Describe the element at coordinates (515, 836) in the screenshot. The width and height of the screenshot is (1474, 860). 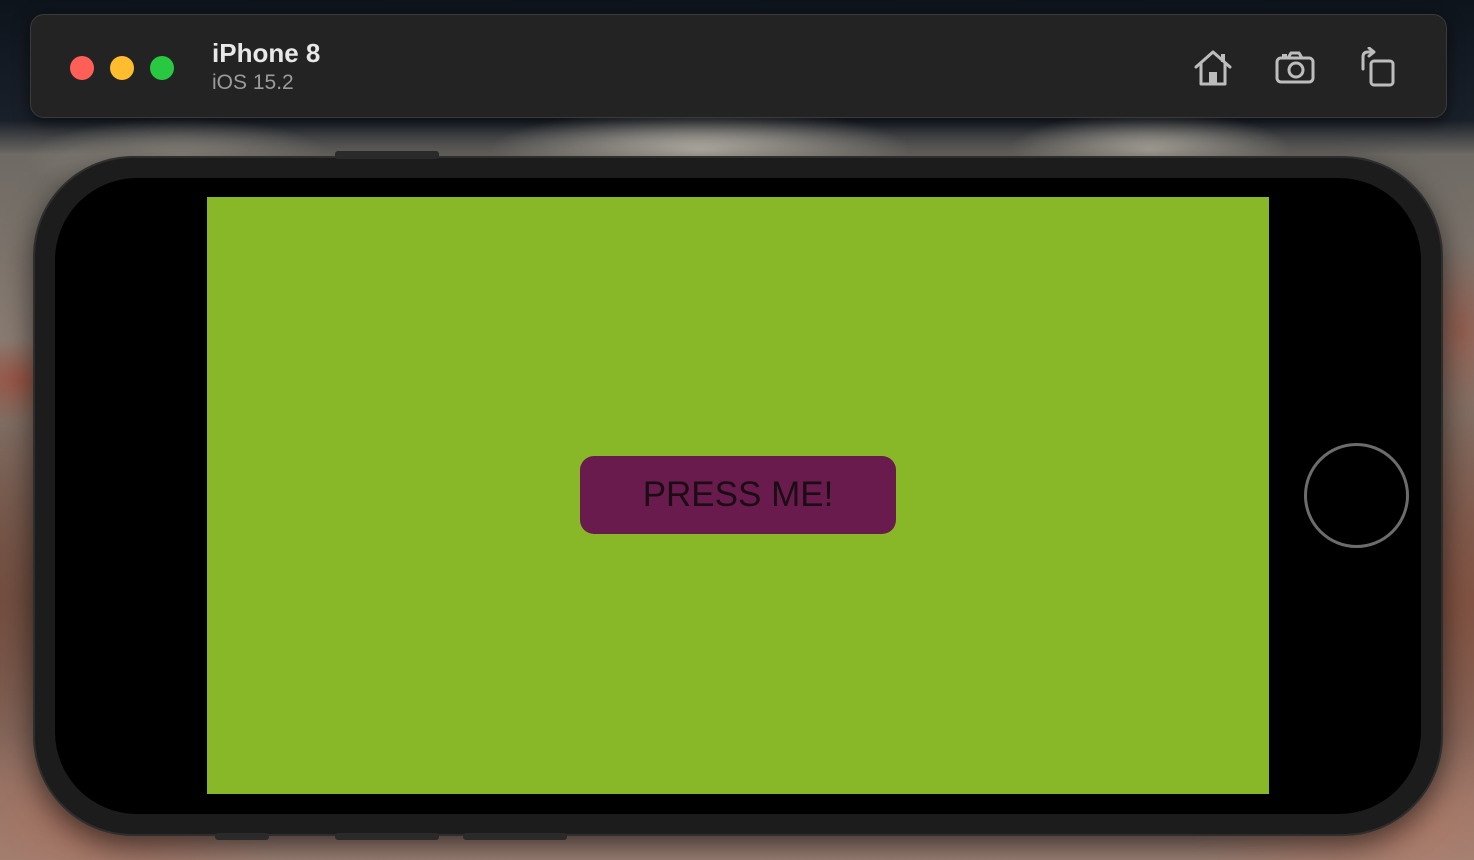
I see `volume-down-button` at that location.